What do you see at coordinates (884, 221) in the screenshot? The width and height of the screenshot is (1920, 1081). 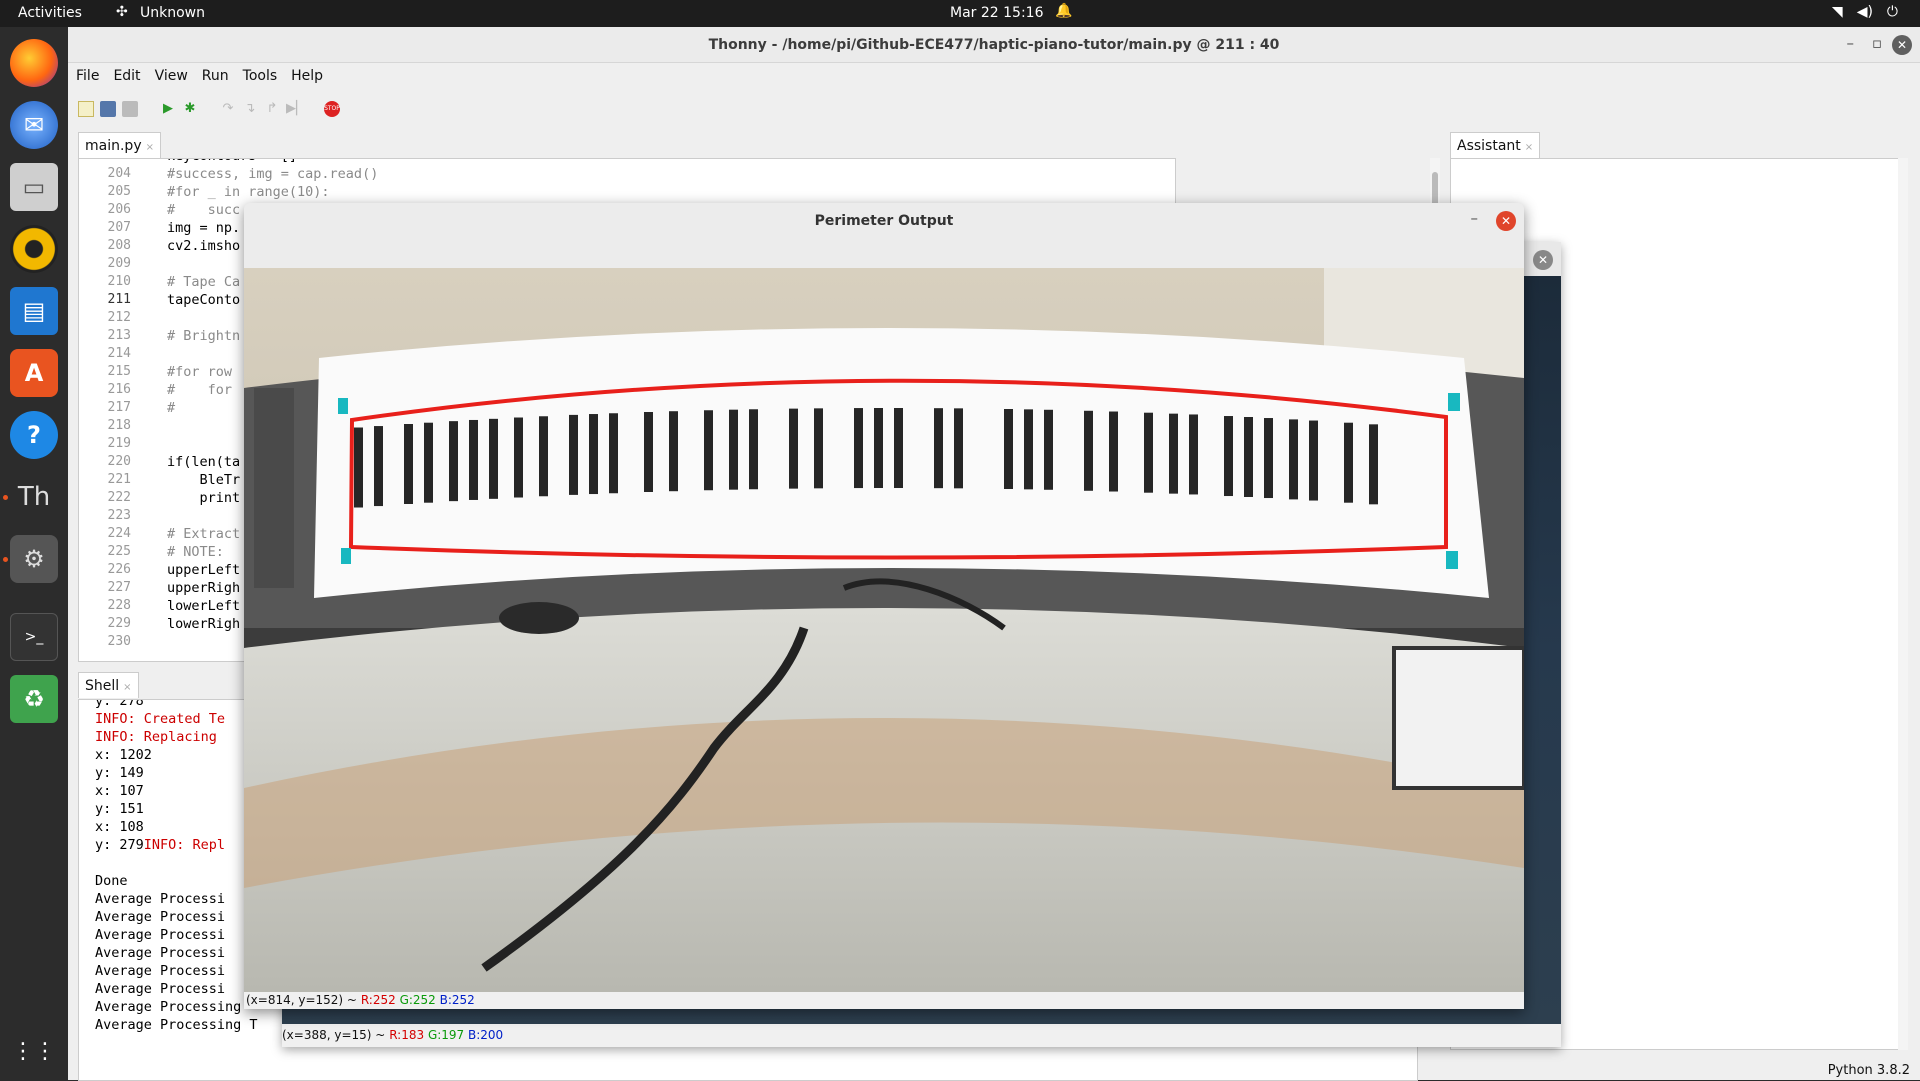 I see `perimeter-window-title: Perimeter Output` at bounding box center [884, 221].